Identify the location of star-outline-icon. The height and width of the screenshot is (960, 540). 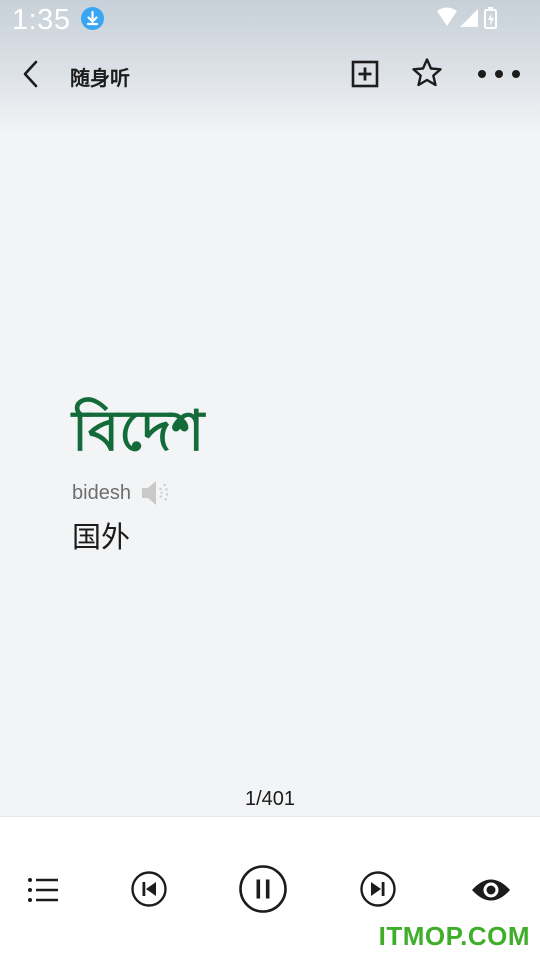
(427, 72).